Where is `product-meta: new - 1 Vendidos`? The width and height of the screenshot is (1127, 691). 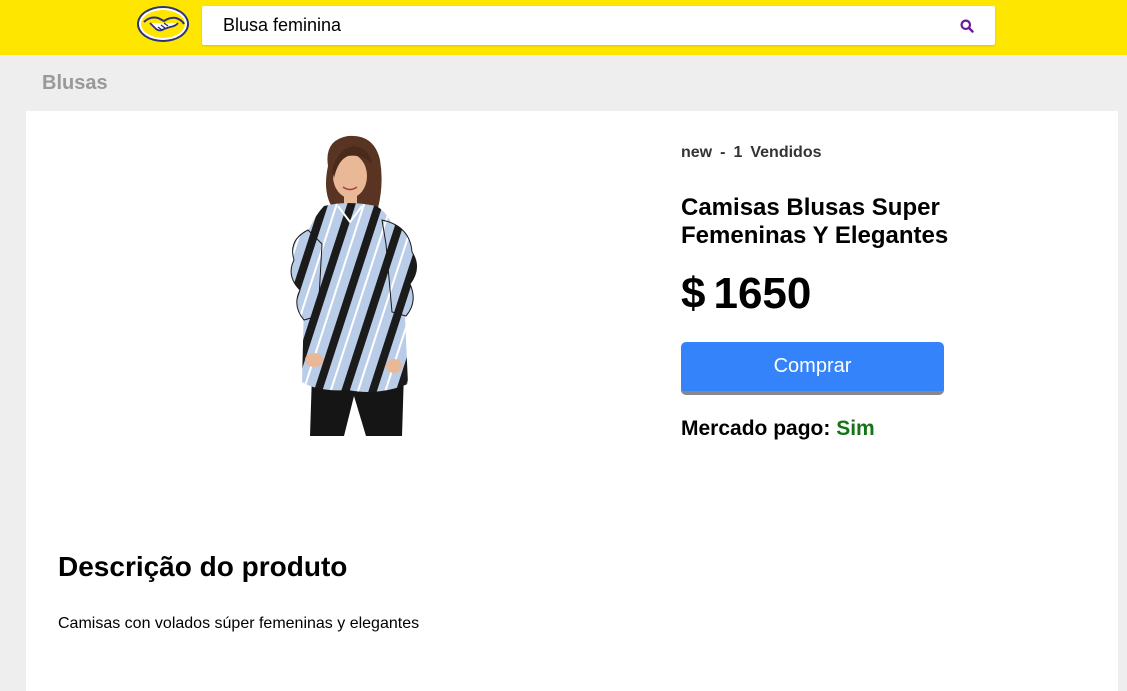 product-meta: new - 1 Vendidos is located at coordinates (751, 153).